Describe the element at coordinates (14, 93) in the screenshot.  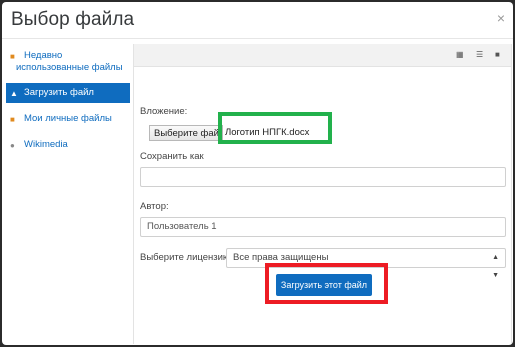
I see `upload-icon: ▲` at that location.